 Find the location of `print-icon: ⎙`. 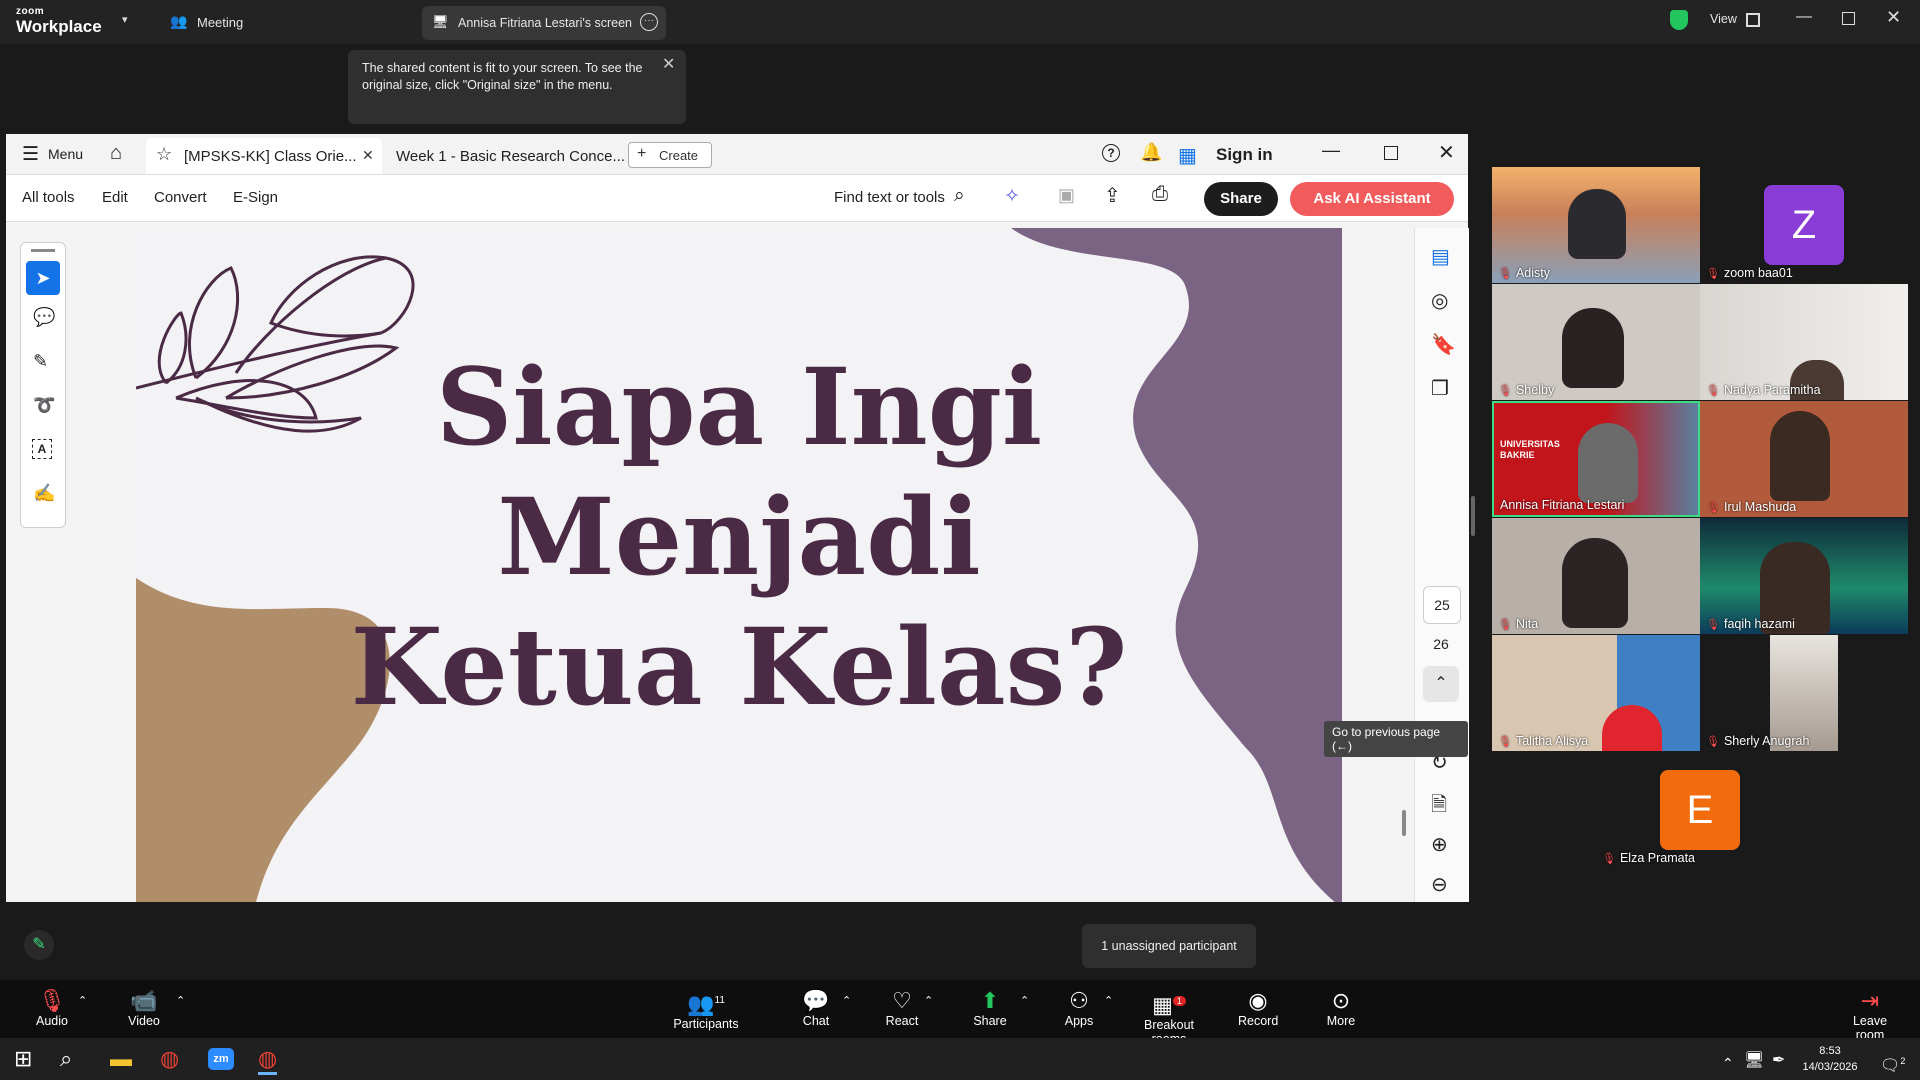

print-icon: ⎙ is located at coordinates (1160, 194).